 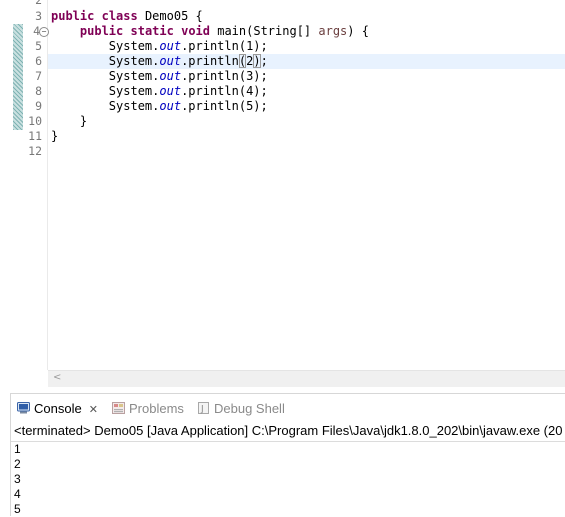 What do you see at coordinates (119, 16) in the screenshot?
I see `keyword: class` at bounding box center [119, 16].